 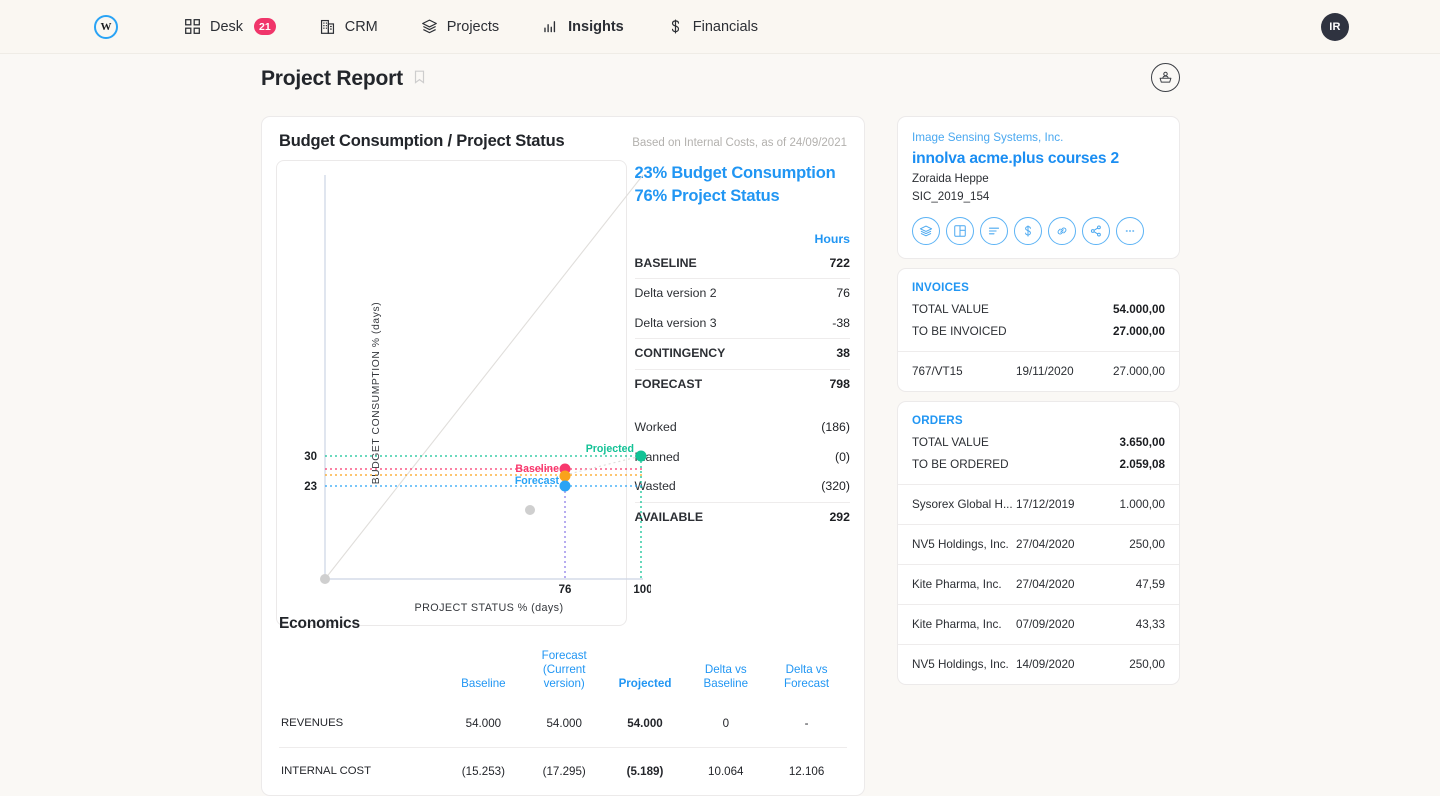 What do you see at coordinates (473, 26) in the screenshot?
I see `nav-item-label: Projects` at bounding box center [473, 26].